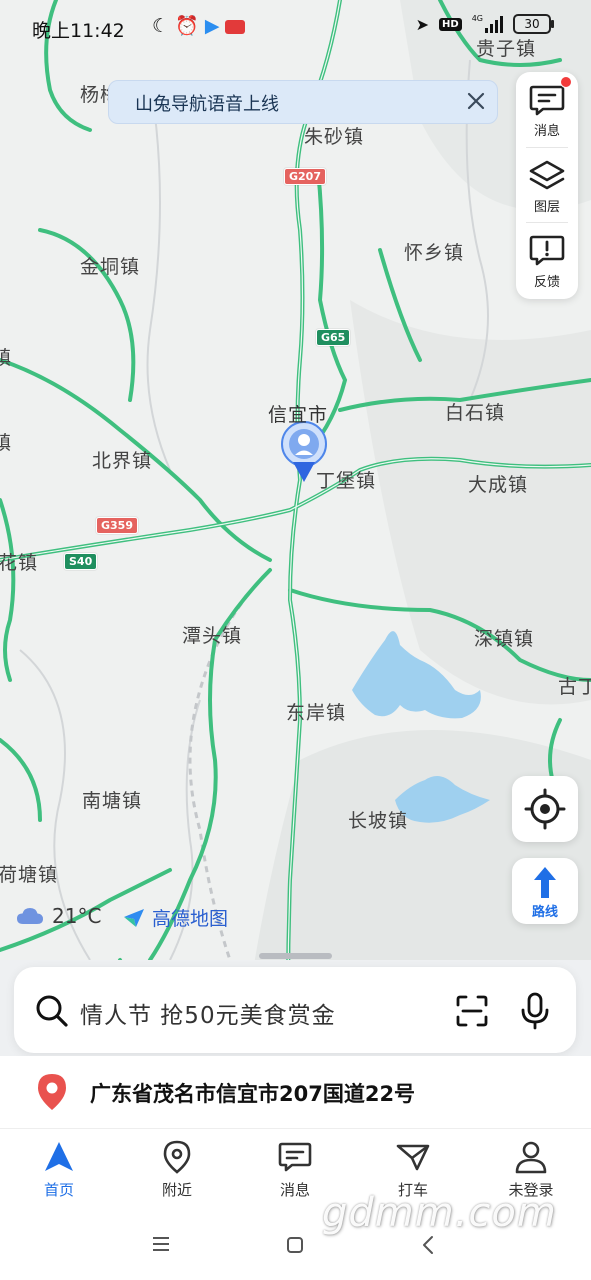  What do you see at coordinates (190, 919) in the screenshot?
I see `brand-name: 高德地图` at bounding box center [190, 919].